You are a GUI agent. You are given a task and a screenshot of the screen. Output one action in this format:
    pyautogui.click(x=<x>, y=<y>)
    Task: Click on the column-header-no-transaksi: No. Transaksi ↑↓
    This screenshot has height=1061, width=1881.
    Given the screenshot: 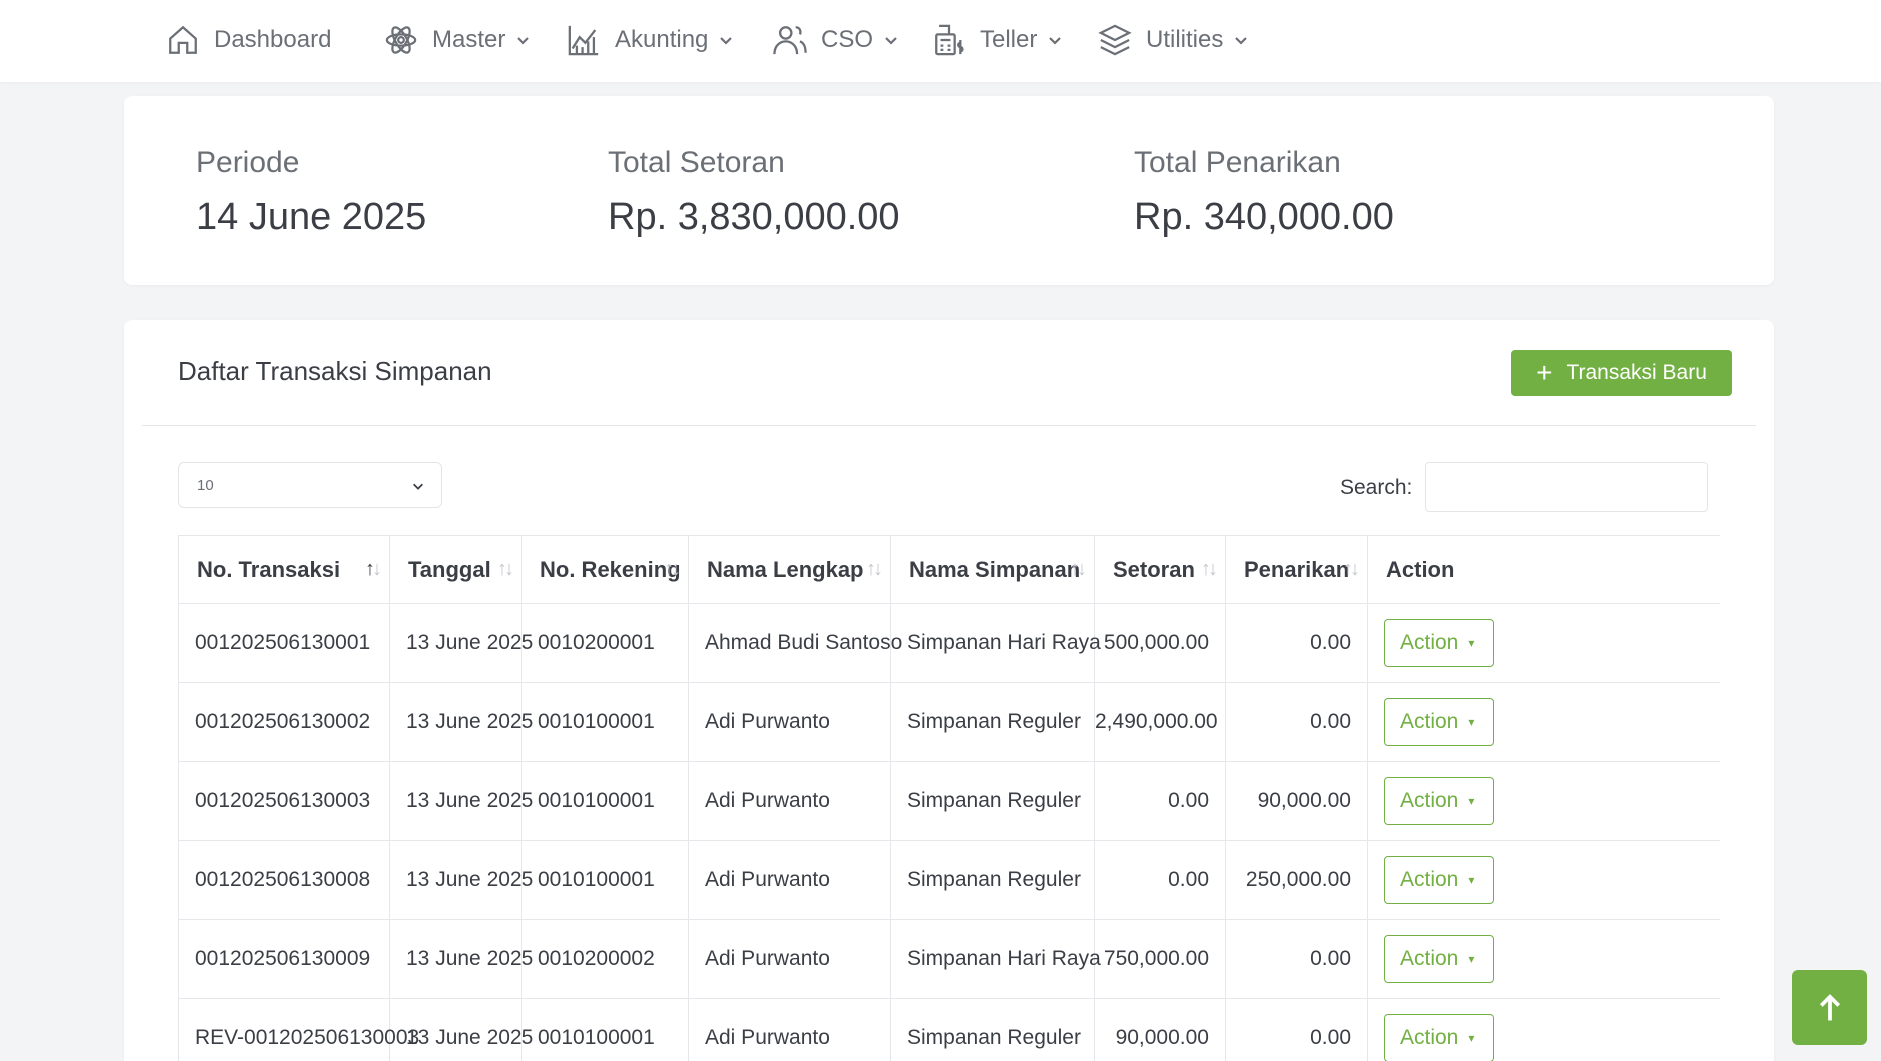 What is the action you would take?
    pyautogui.click(x=284, y=569)
    